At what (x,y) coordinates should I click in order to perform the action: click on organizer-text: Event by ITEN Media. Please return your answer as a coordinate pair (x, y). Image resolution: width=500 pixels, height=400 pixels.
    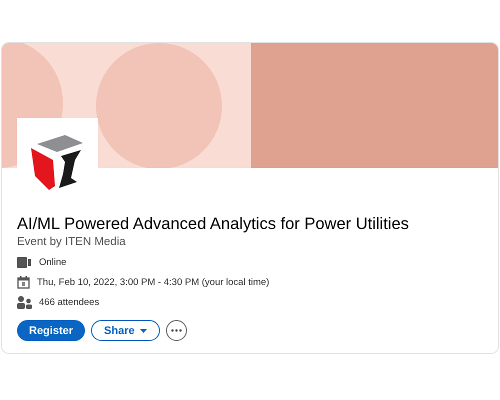
    Looking at the image, I should click on (72, 242).